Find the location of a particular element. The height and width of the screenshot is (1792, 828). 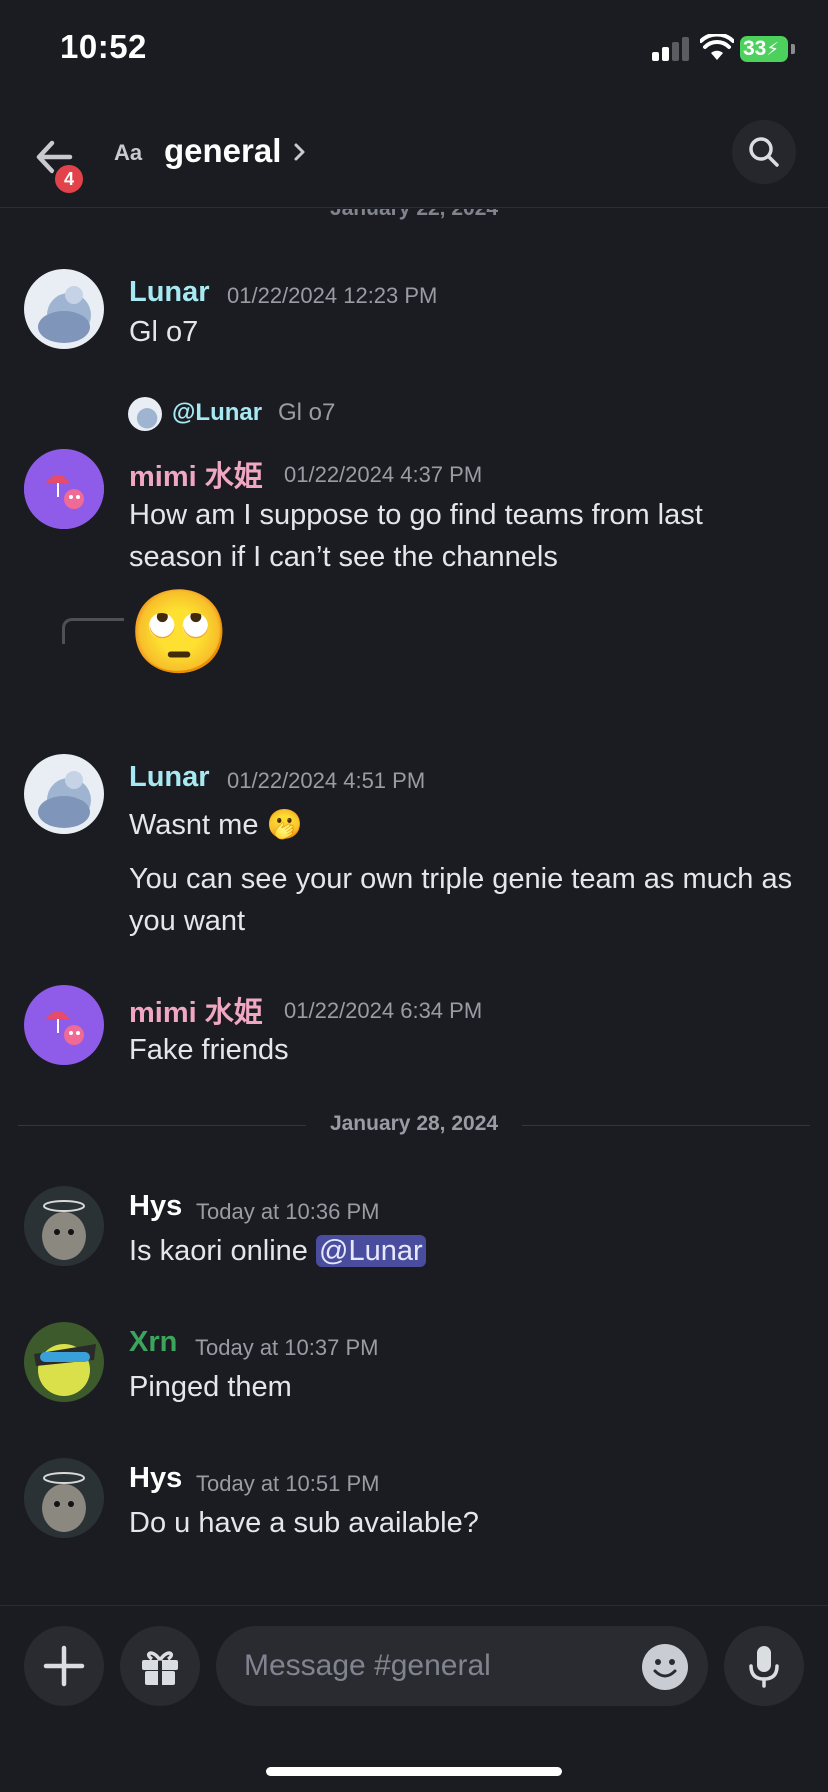

reply-mention: @Lunar is located at coordinates (217, 412).